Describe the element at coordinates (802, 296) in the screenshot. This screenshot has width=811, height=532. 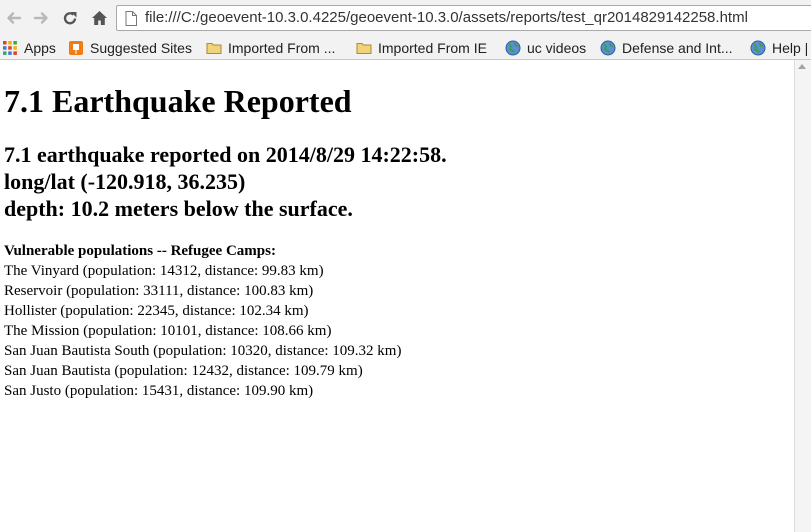
I see `vertical-scrollbar` at that location.